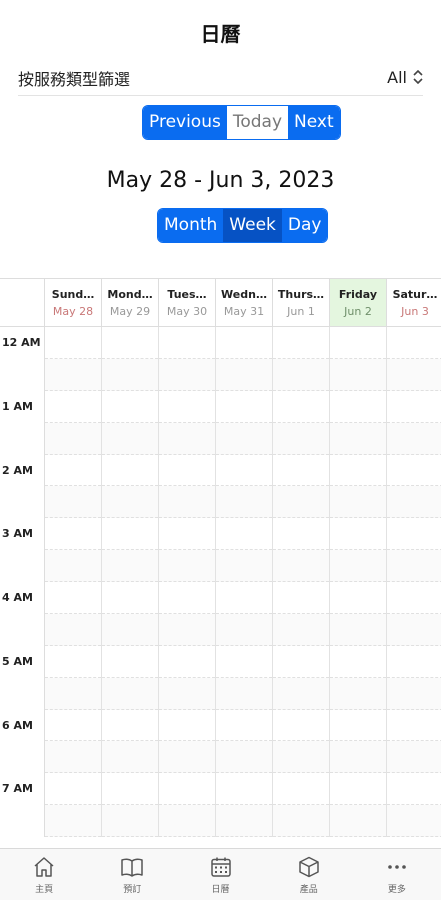  Describe the element at coordinates (44, 874) in the screenshot. I see `tab-home: 主頁` at that location.